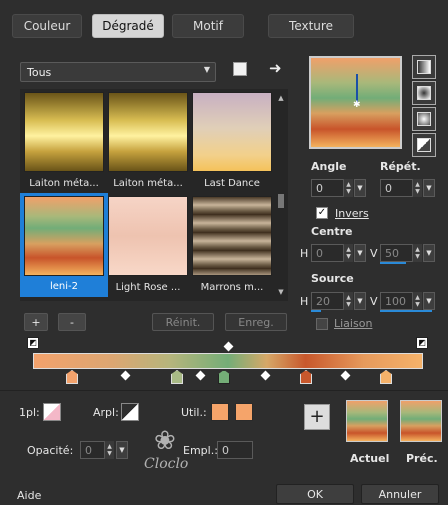 This screenshot has height=505, width=448. What do you see at coordinates (166, 464) in the screenshot?
I see `watermark-text: Cloclo` at bounding box center [166, 464].